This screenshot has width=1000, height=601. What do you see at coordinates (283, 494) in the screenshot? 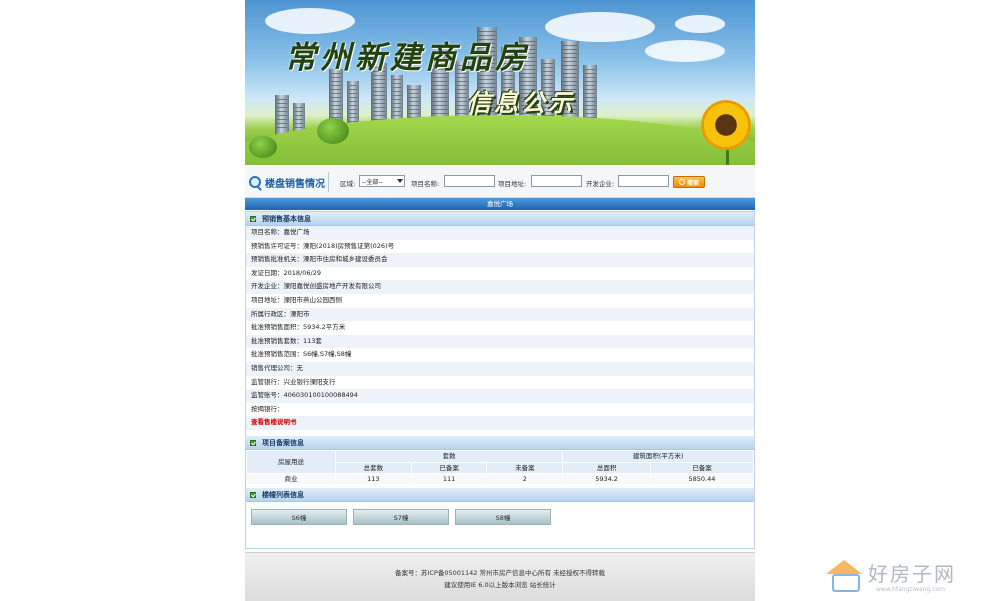
I see `buildings-title: 楼幢列表信息` at bounding box center [283, 494].